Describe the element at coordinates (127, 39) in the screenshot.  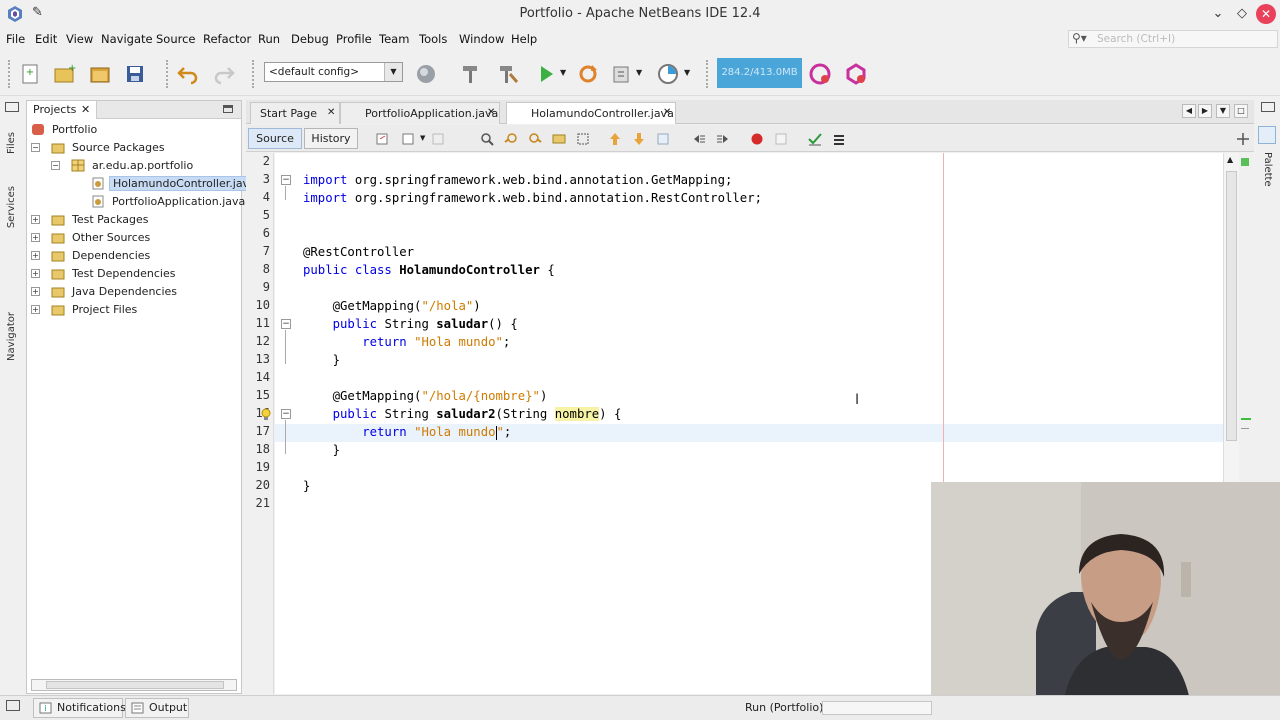
I see `menu-navigate: Navigate` at that location.